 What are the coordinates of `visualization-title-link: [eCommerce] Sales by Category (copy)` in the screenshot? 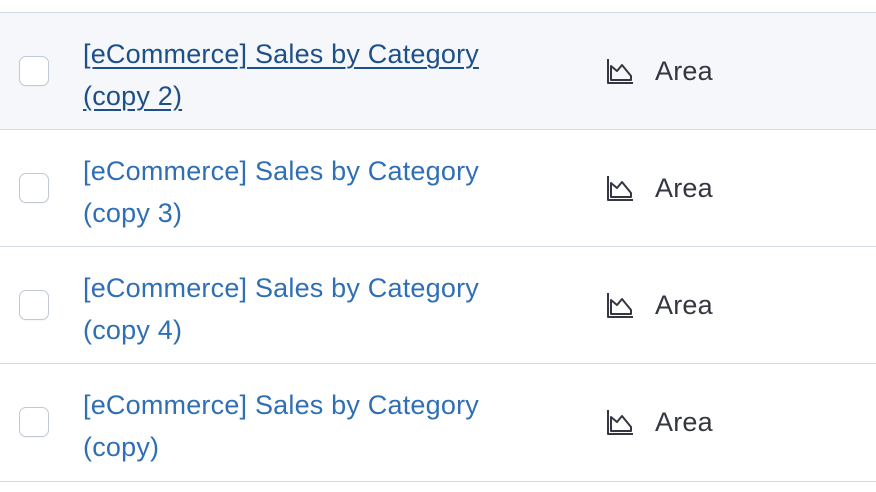 It's located at (313, 426).